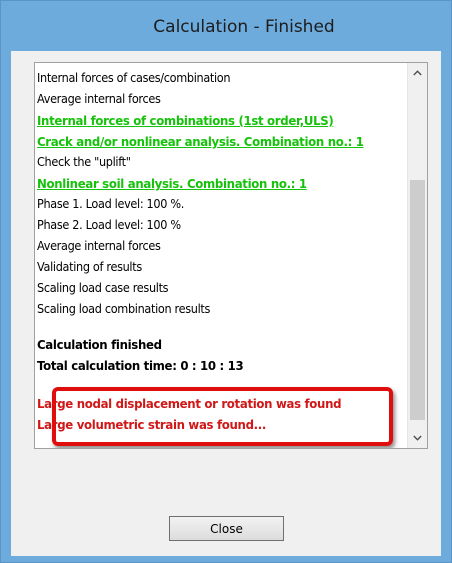 This screenshot has width=452, height=563. Describe the element at coordinates (111, 204) in the screenshot. I see `log-line: Phase 1. Load level: 100 %.` at that location.